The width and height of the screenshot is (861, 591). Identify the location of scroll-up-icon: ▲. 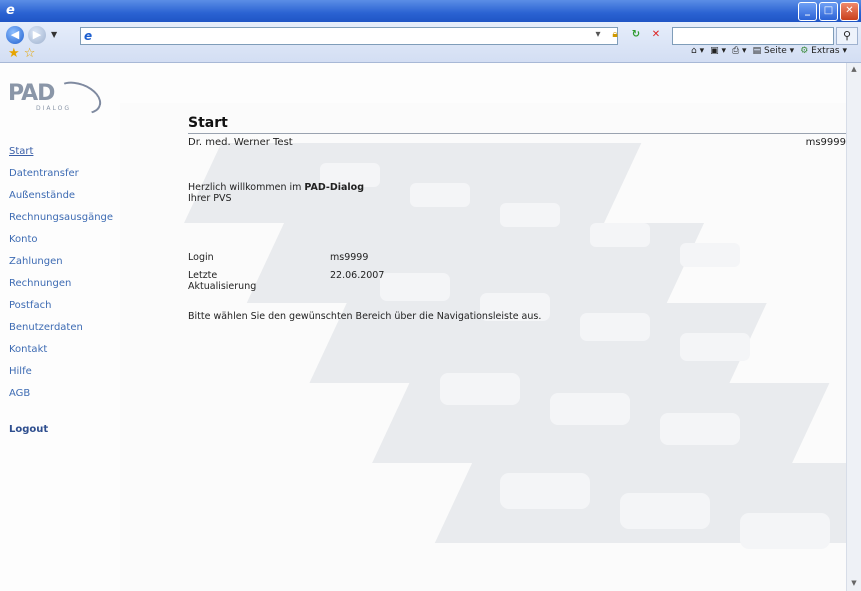
(854, 70).